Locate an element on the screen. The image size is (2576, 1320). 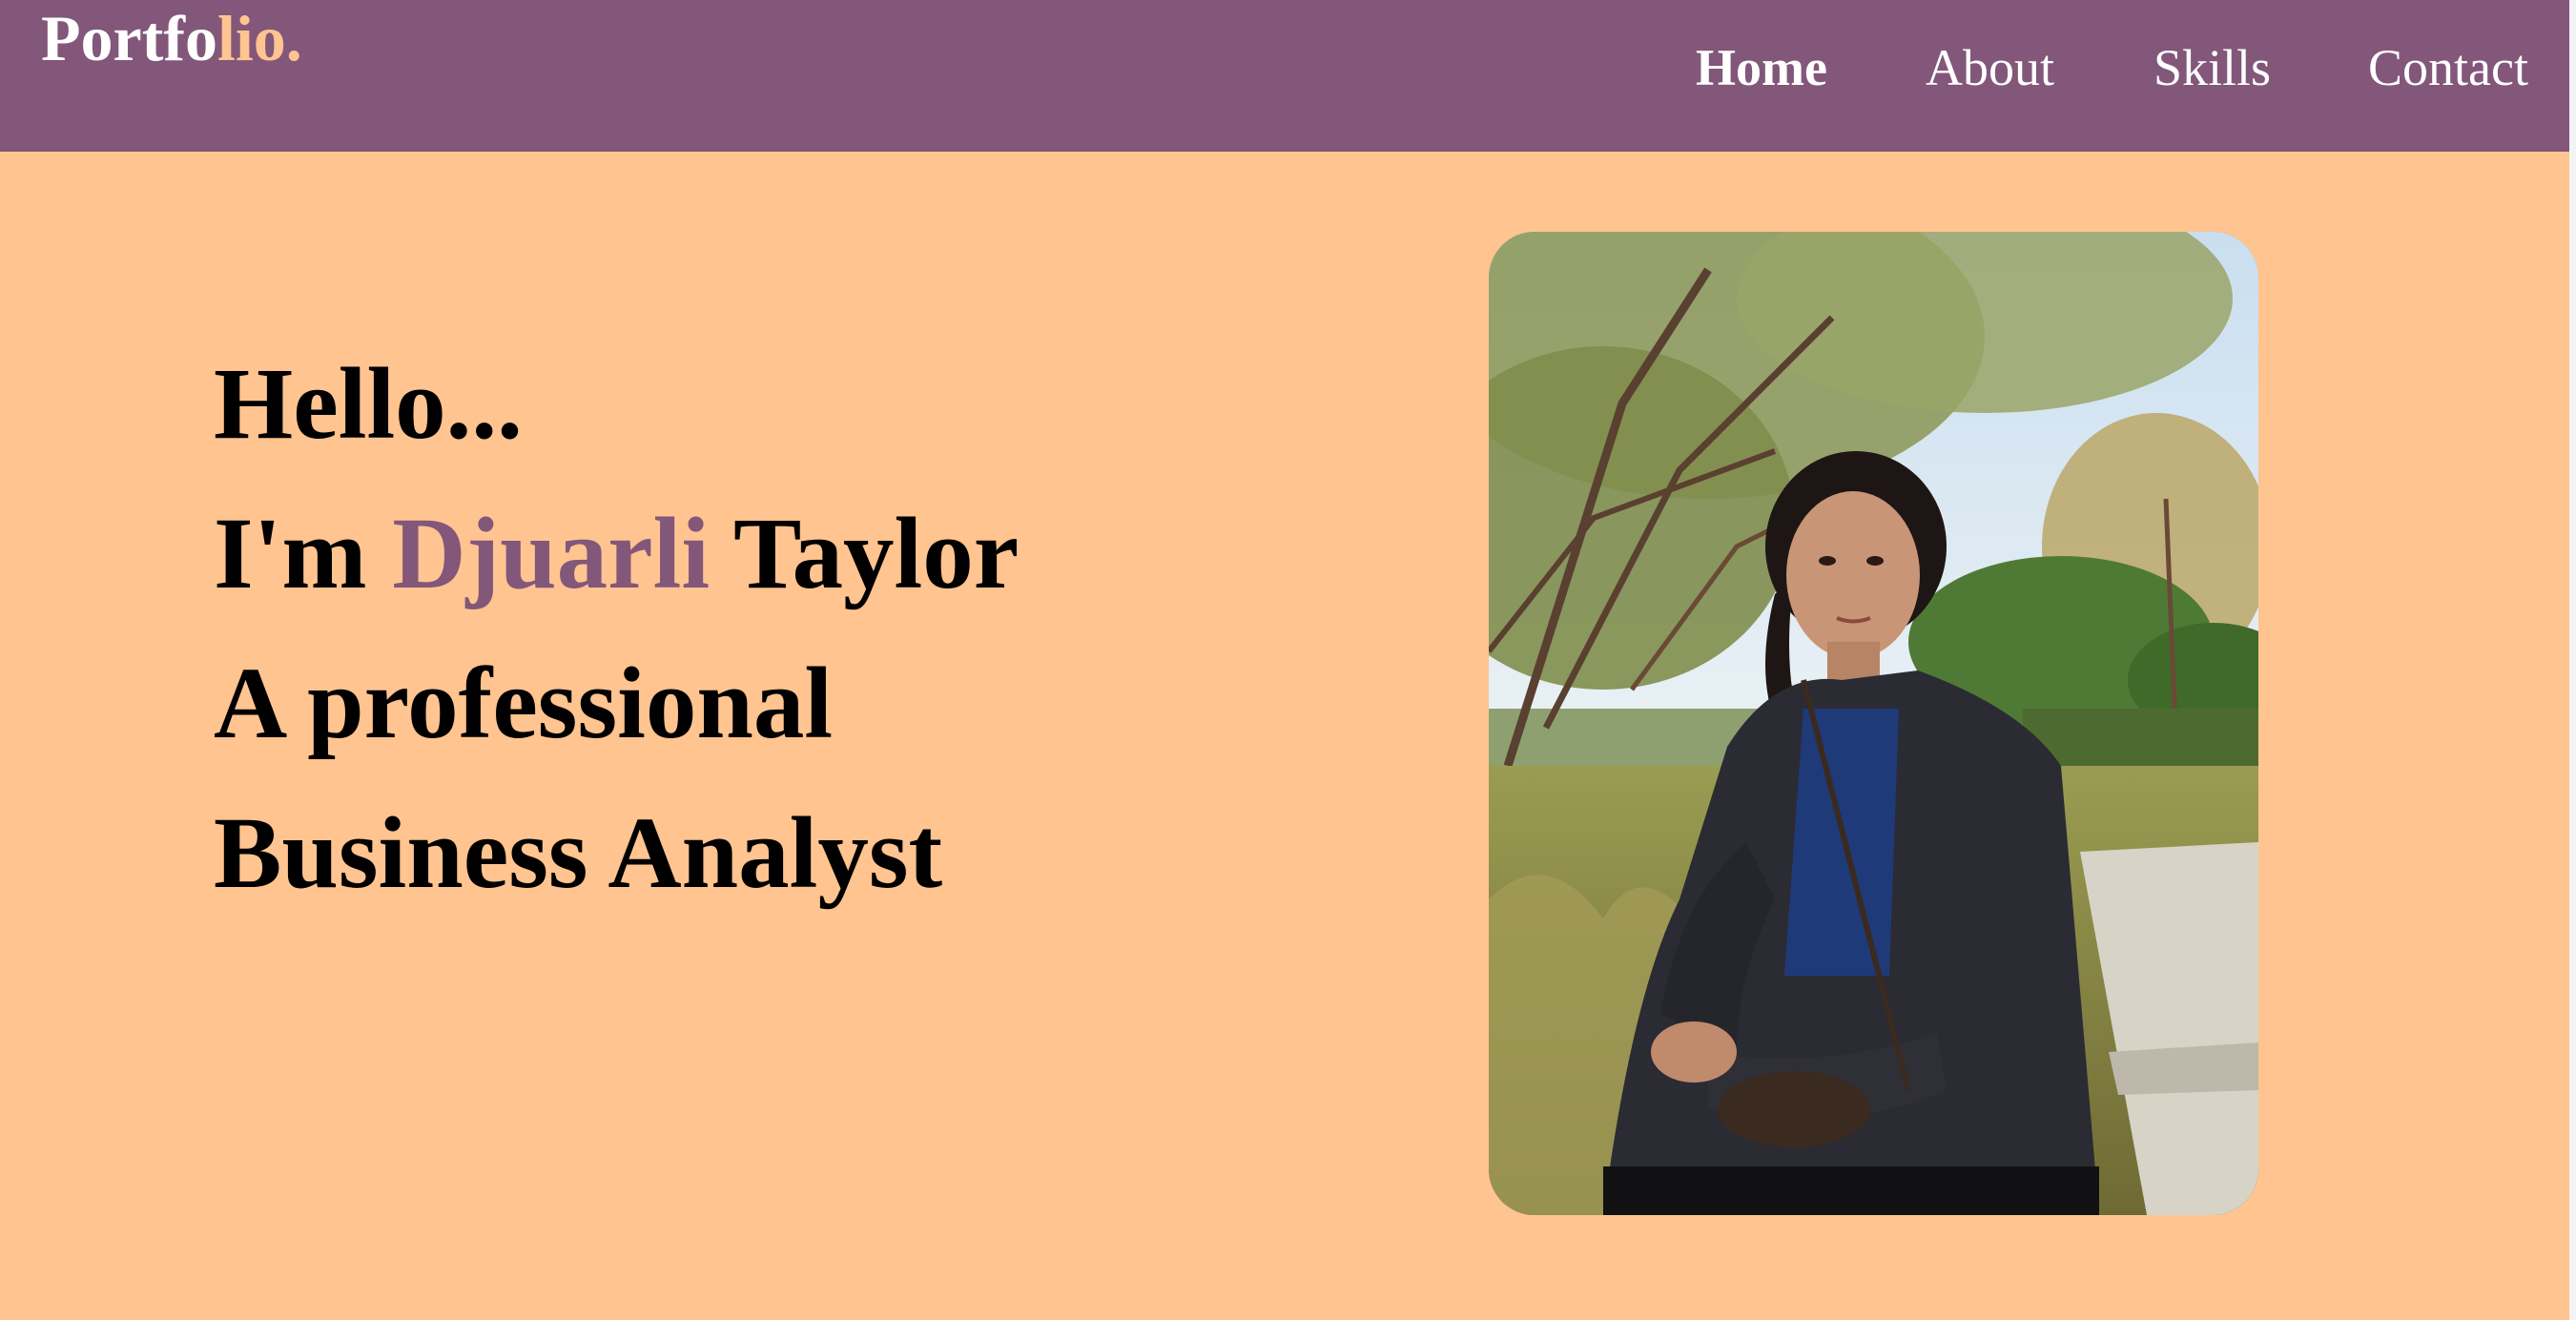
logo-main-text: Portfo is located at coordinates (129, 38).